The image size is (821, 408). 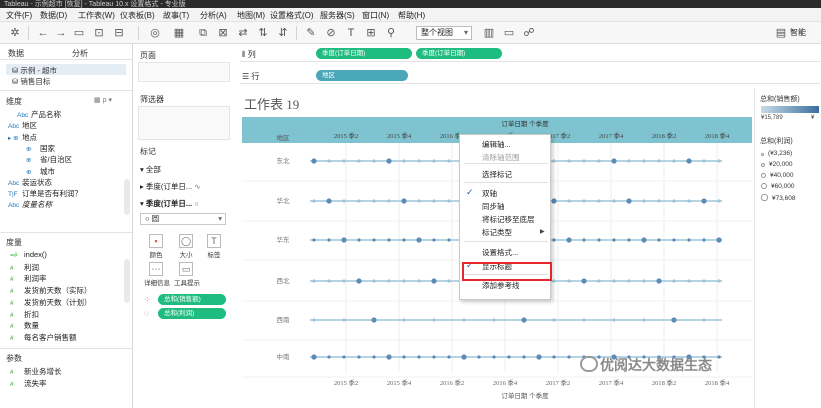 What do you see at coordinates (346, 382) in the screenshot?
I see `bottom-tick-label: 2015 季2` at bounding box center [346, 382].